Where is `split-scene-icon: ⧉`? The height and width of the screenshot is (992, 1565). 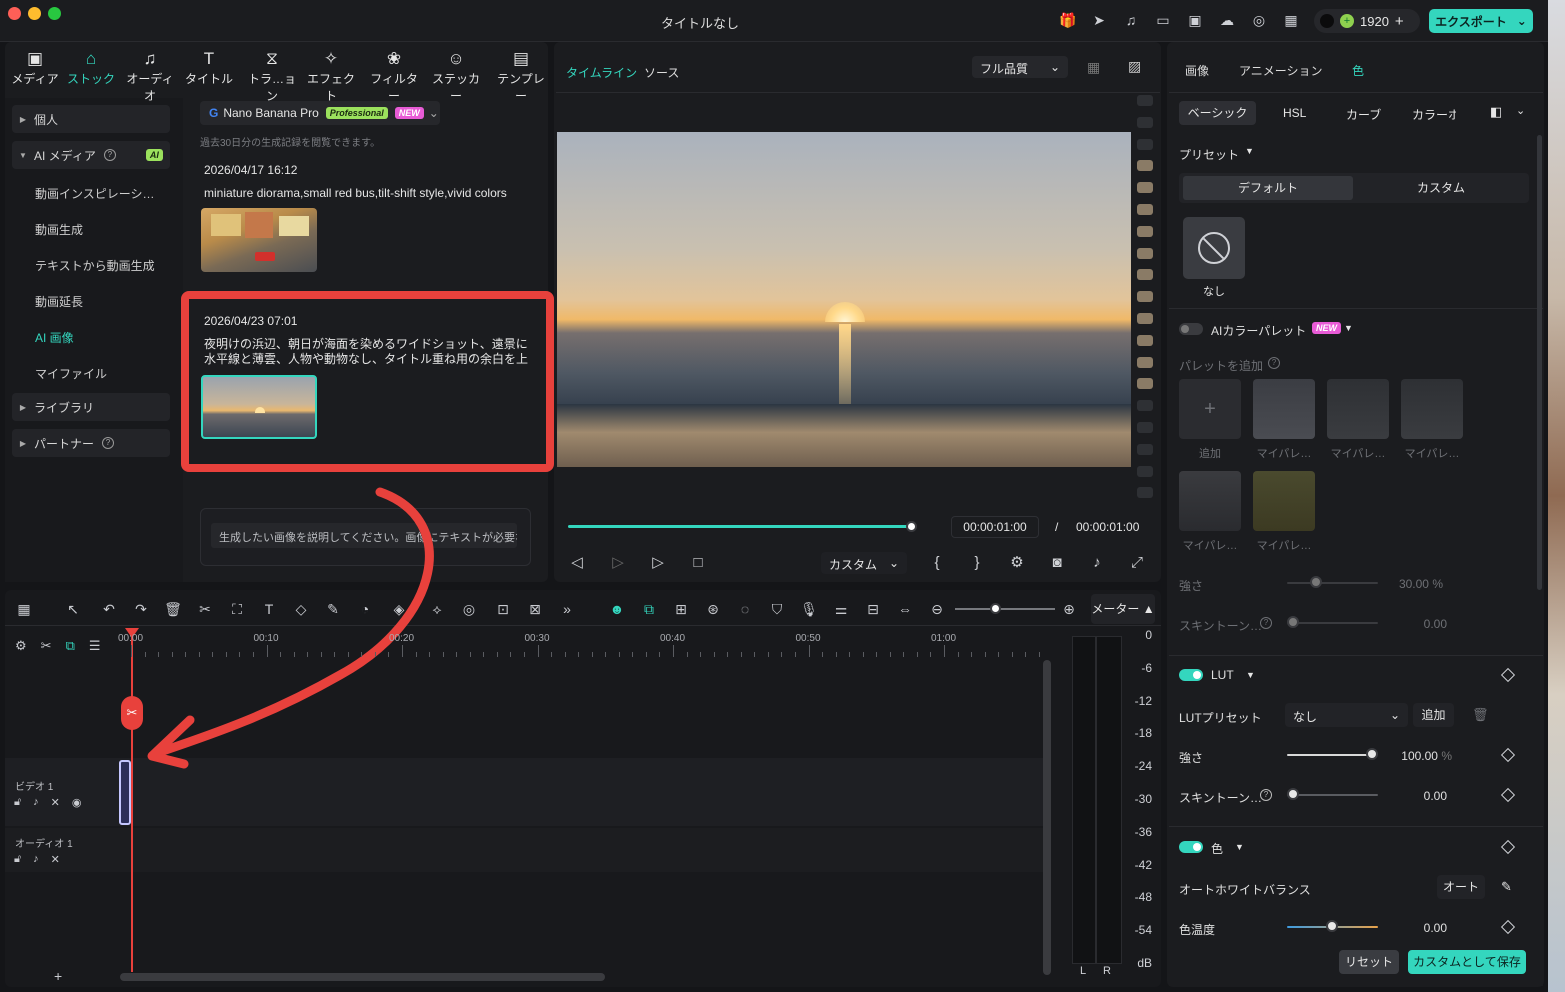 split-scene-icon: ⧉ is located at coordinates (649, 609).